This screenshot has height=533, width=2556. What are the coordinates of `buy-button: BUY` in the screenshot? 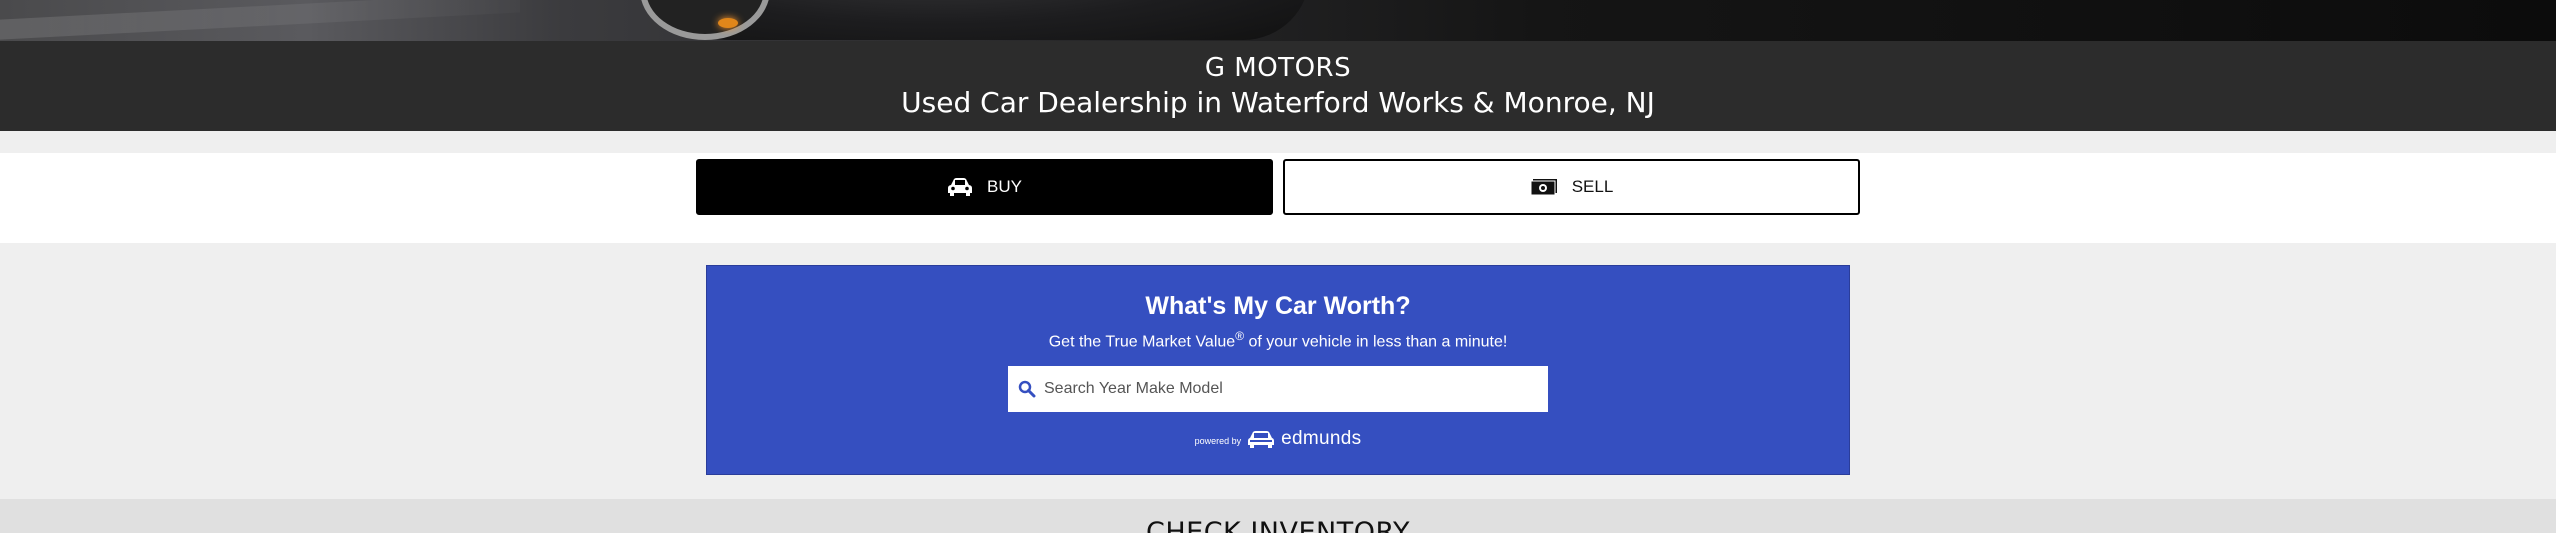 It's located at (984, 187).